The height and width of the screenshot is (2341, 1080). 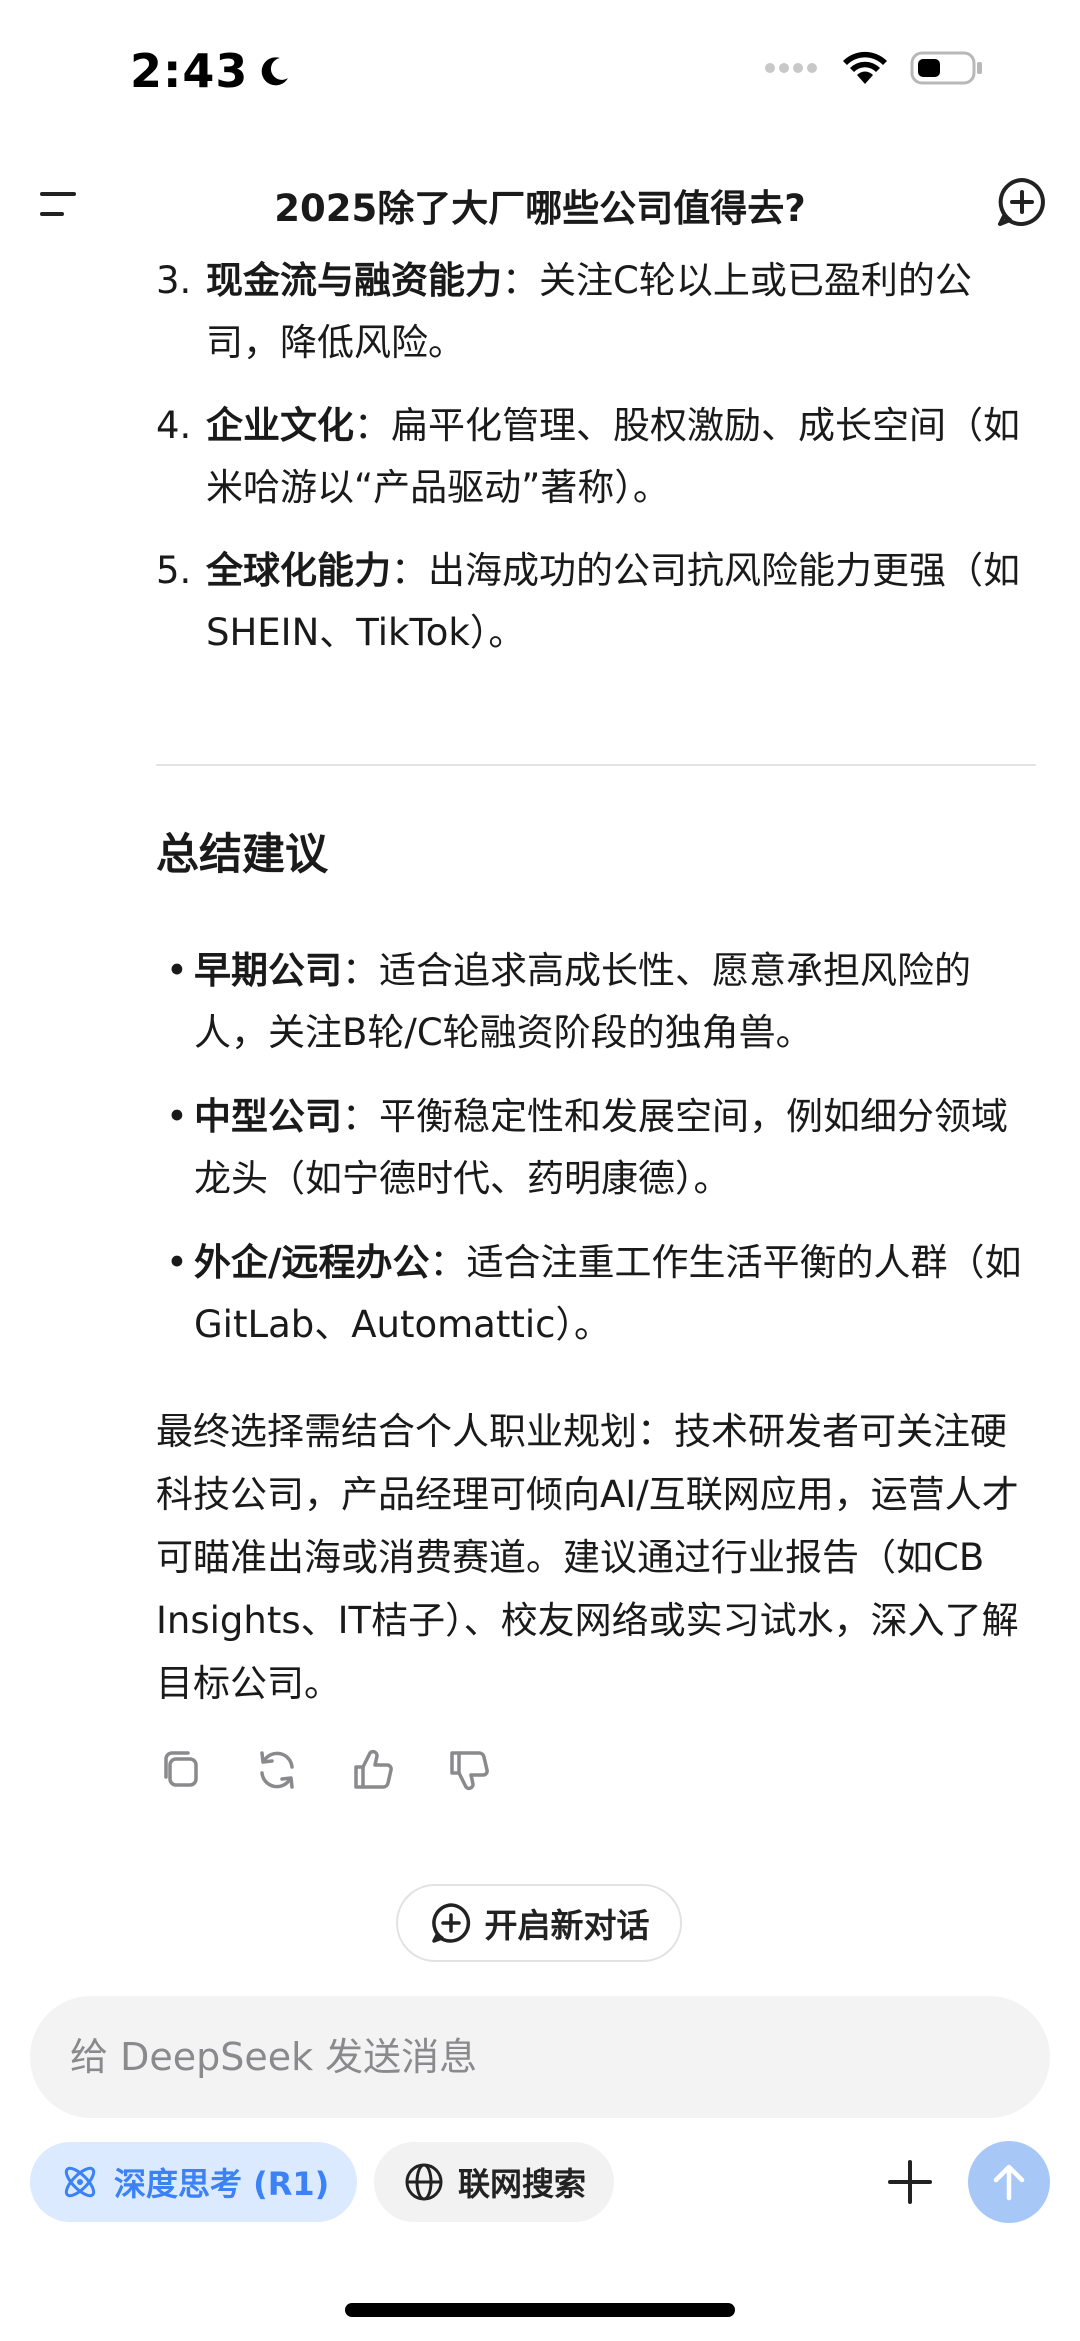 I want to click on bullet-label: 早期公司, so click(x=268, y=970).